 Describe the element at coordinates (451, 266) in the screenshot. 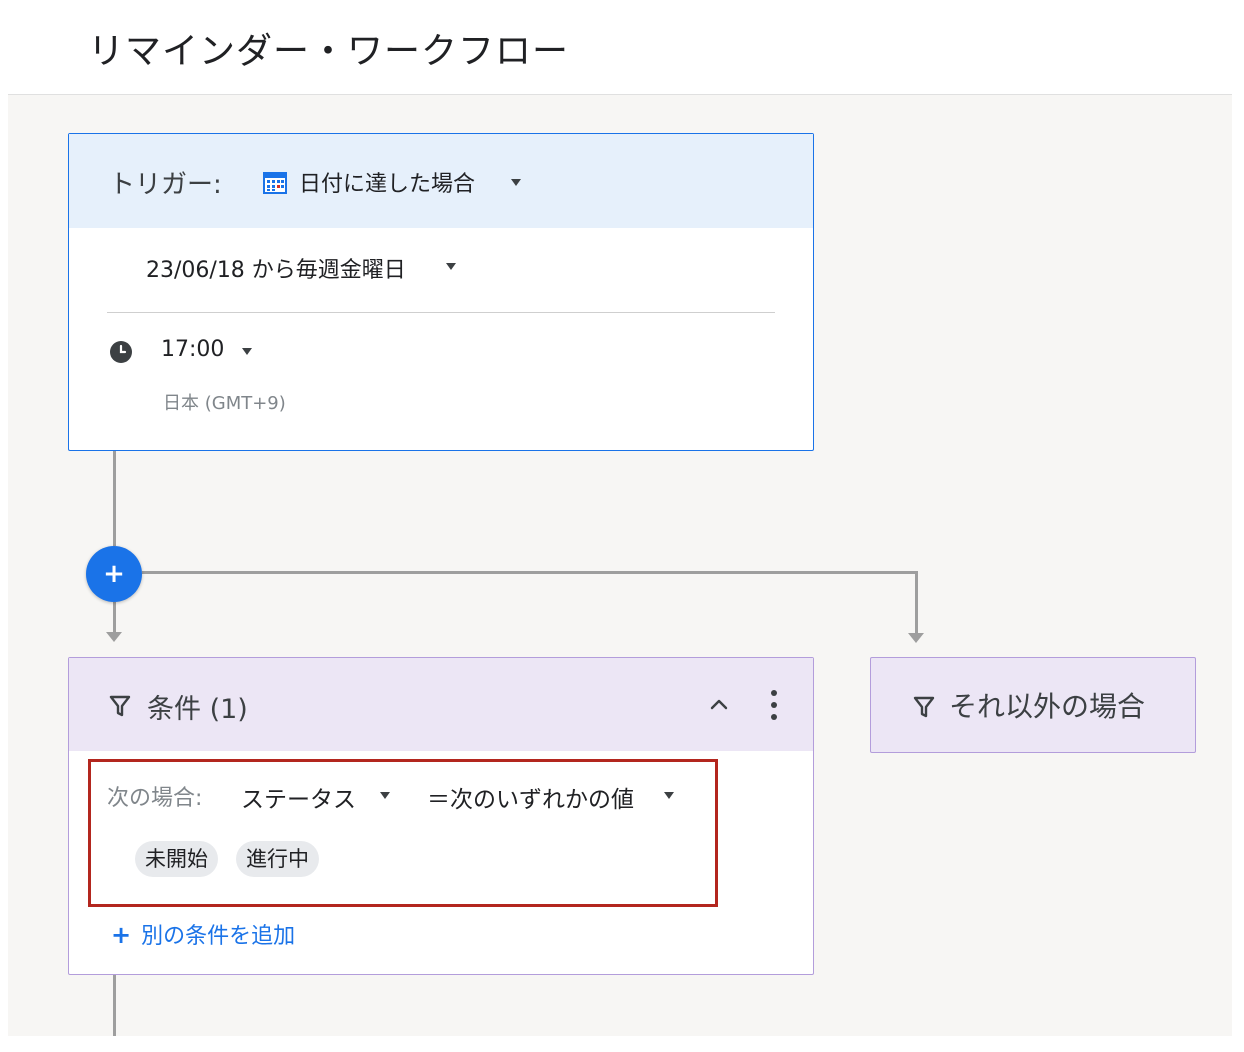

I see `schedule-dropdown-icon` at that location.